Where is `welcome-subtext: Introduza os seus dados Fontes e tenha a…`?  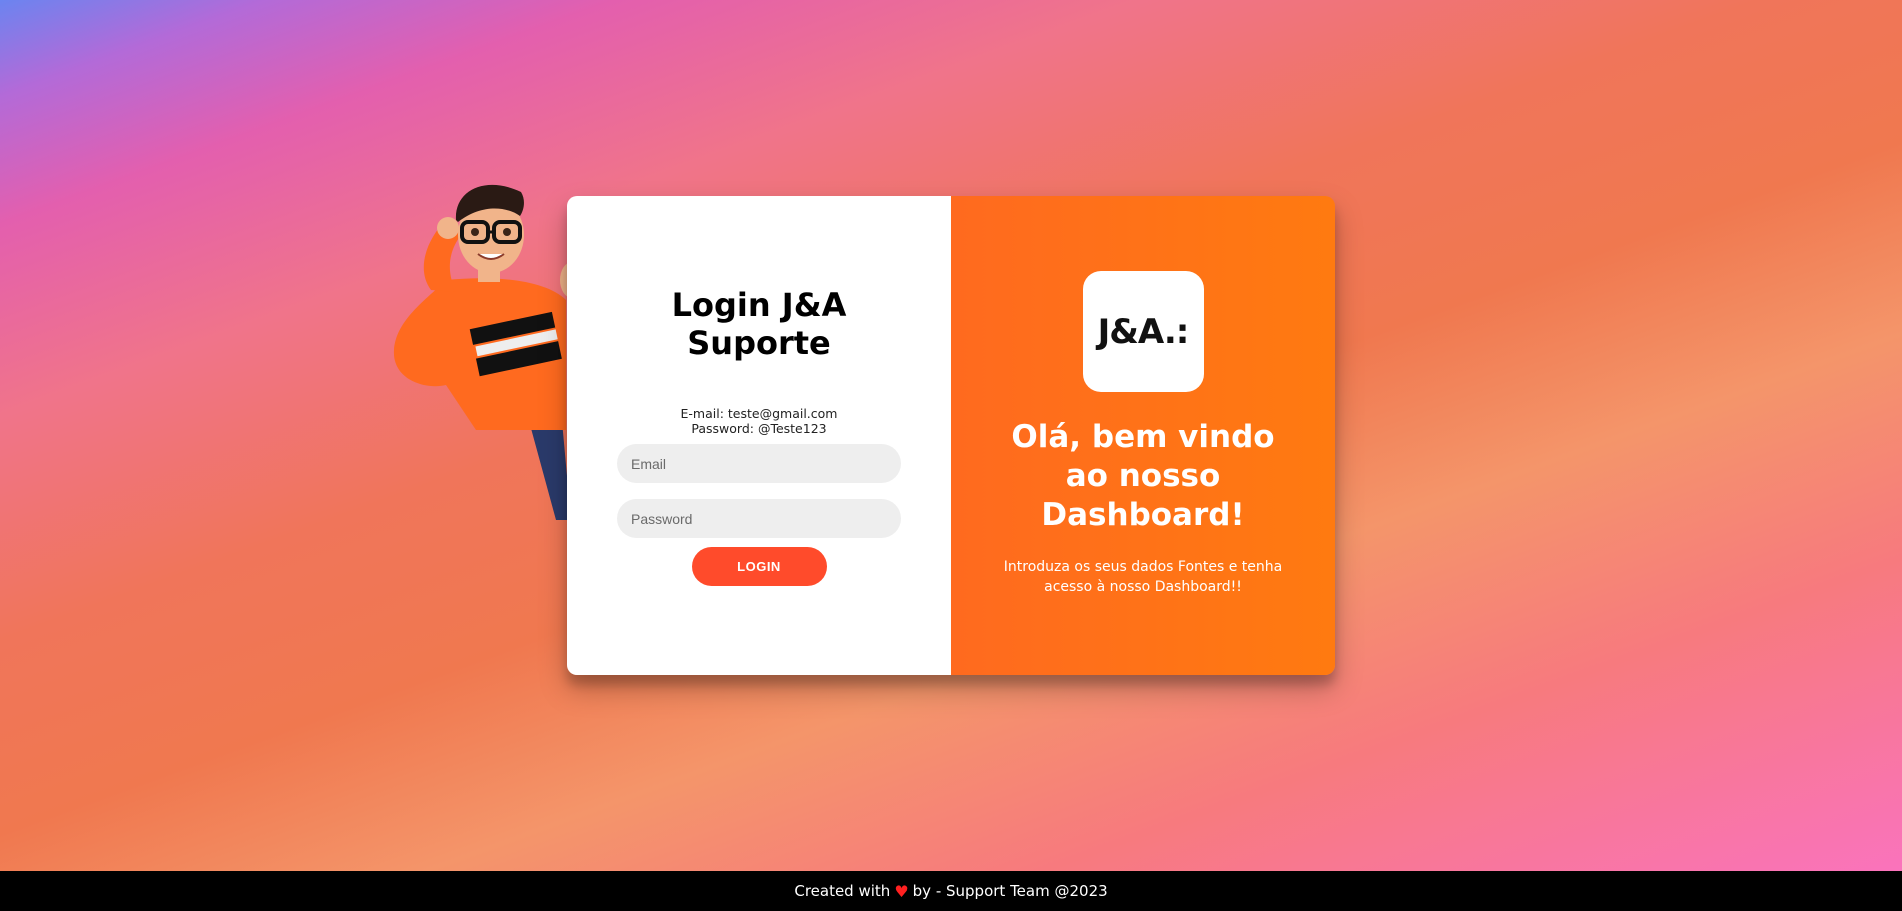 welcome-subtext: Introduza os seus dados Fontes e tenha a… is located at coordinates (1143, 577).